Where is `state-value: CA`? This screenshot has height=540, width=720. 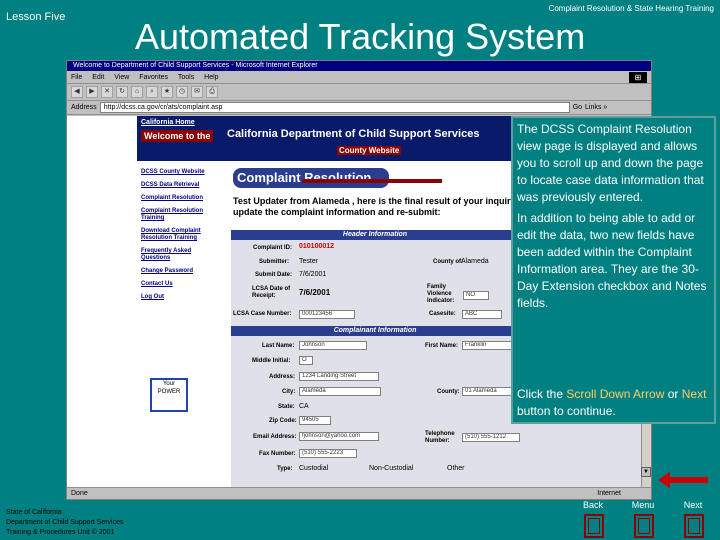 state-value: CA is located at coordinates (304, 406).